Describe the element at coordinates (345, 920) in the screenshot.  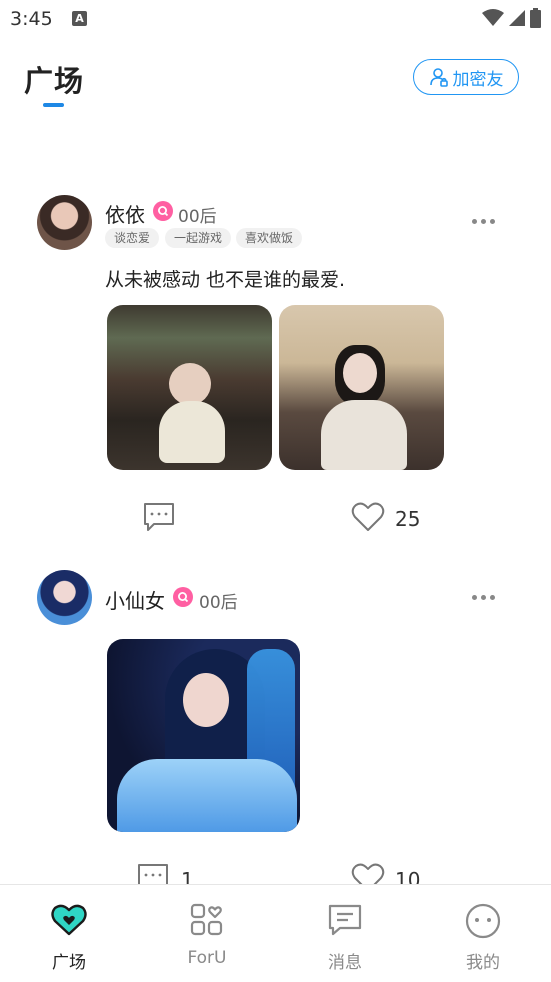
I see `message-icon` at that location.